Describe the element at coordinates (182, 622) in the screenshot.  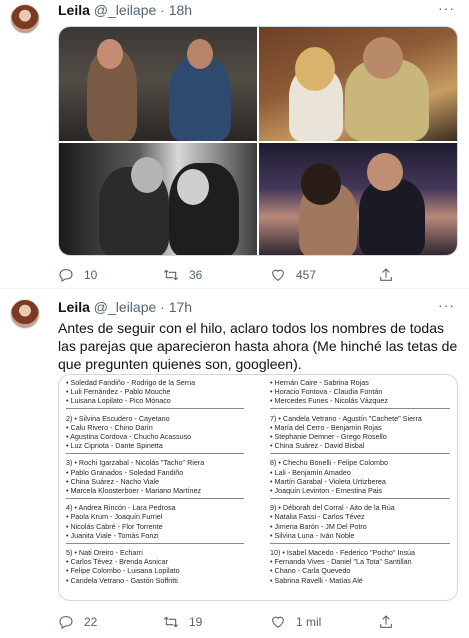
I see `retweet-button: 19` at that location.